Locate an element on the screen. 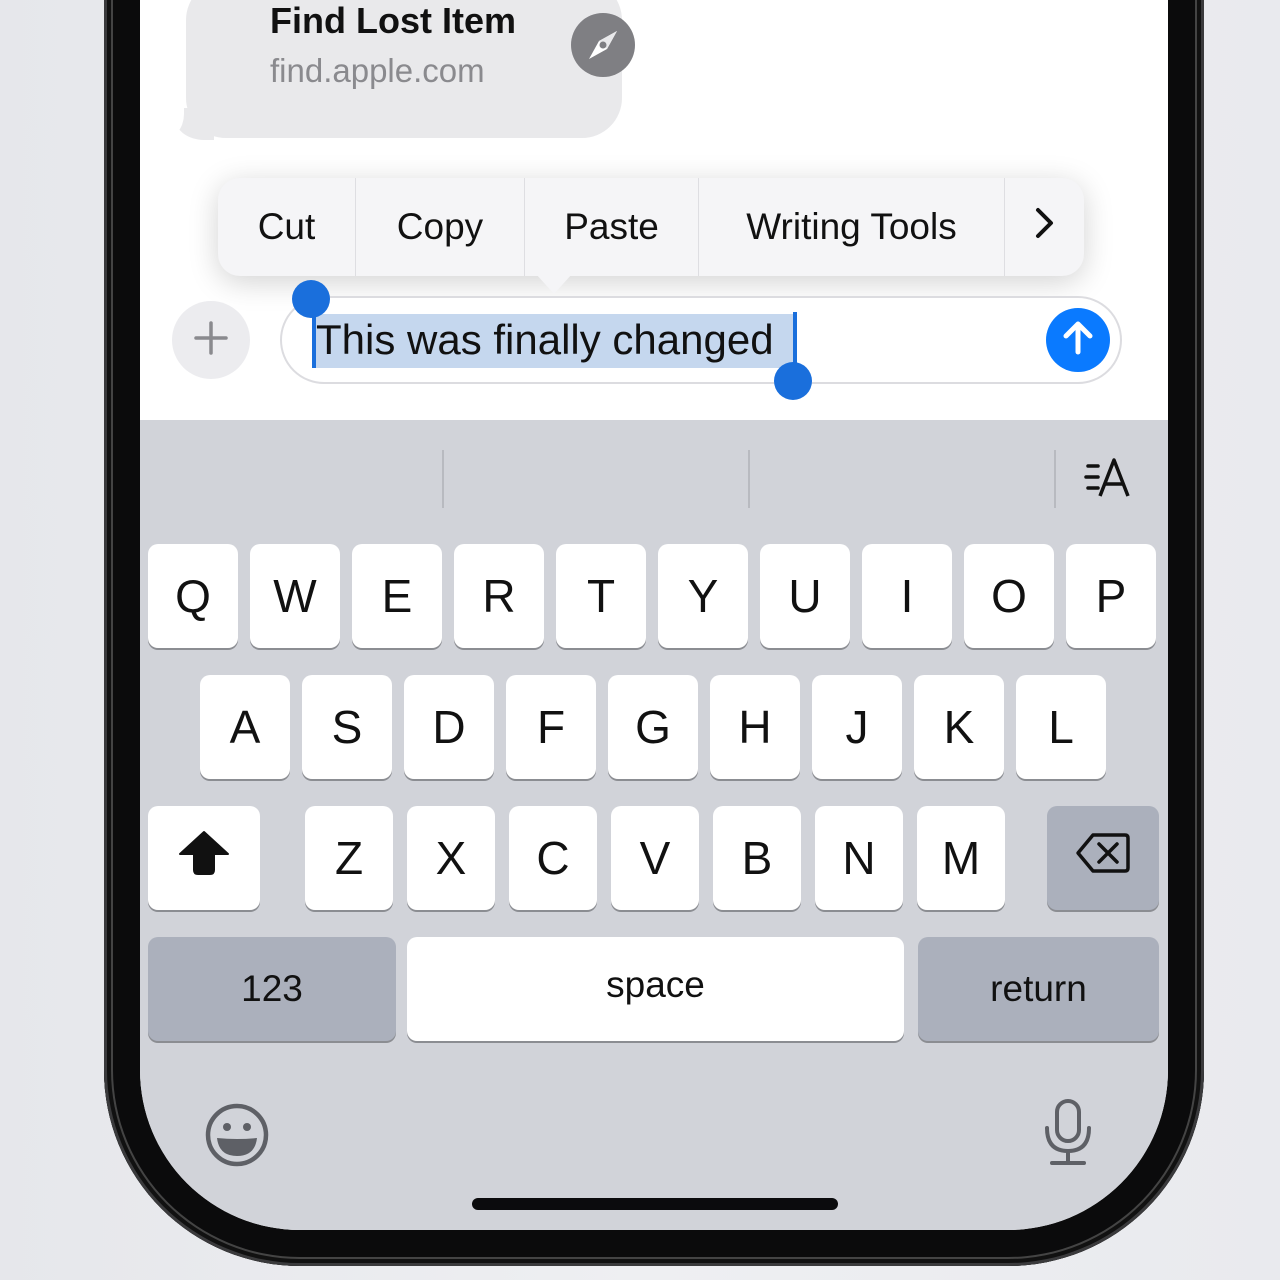  key-b: B is located at coordinates (757, 858).